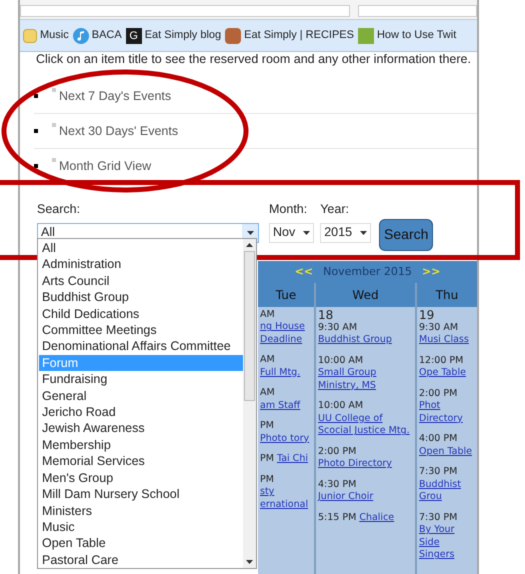 Image resolution: width=525 pixels, height=574 pixels. Describe the element at coordinates (141, 297) in the screenshot. I see `dropdown-option: Buddhist Group` at that location.